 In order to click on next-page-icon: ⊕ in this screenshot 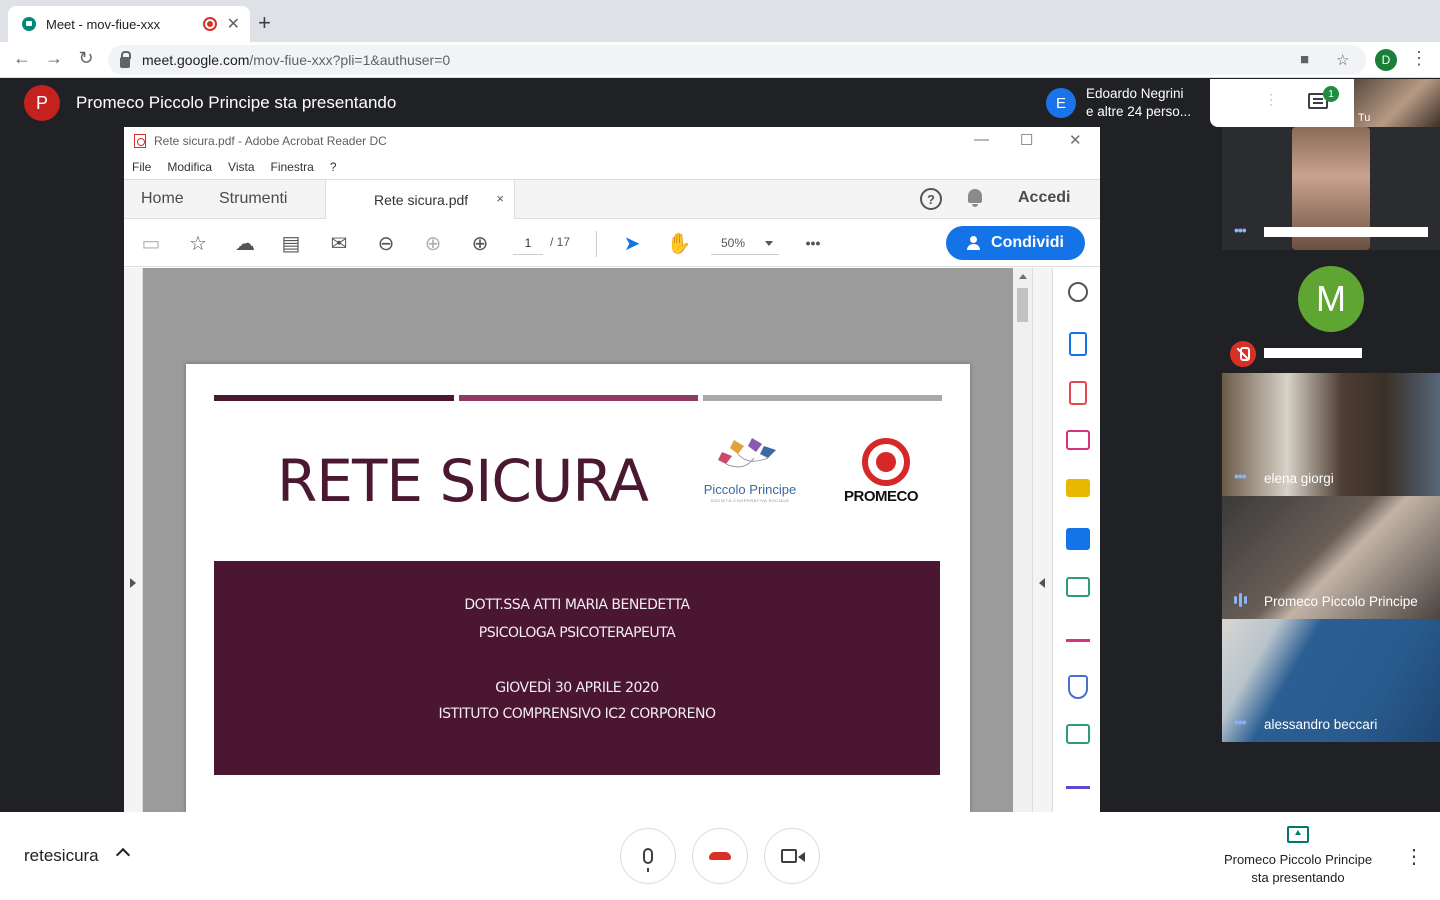, I will do `click(480, 243)`.